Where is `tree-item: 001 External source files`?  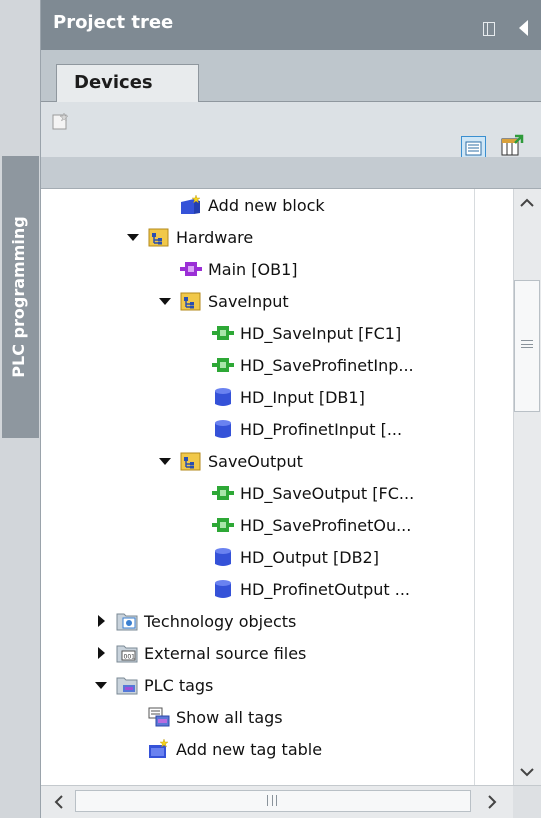
tree-item: 001 External source files is located at coordinates (211, 653).